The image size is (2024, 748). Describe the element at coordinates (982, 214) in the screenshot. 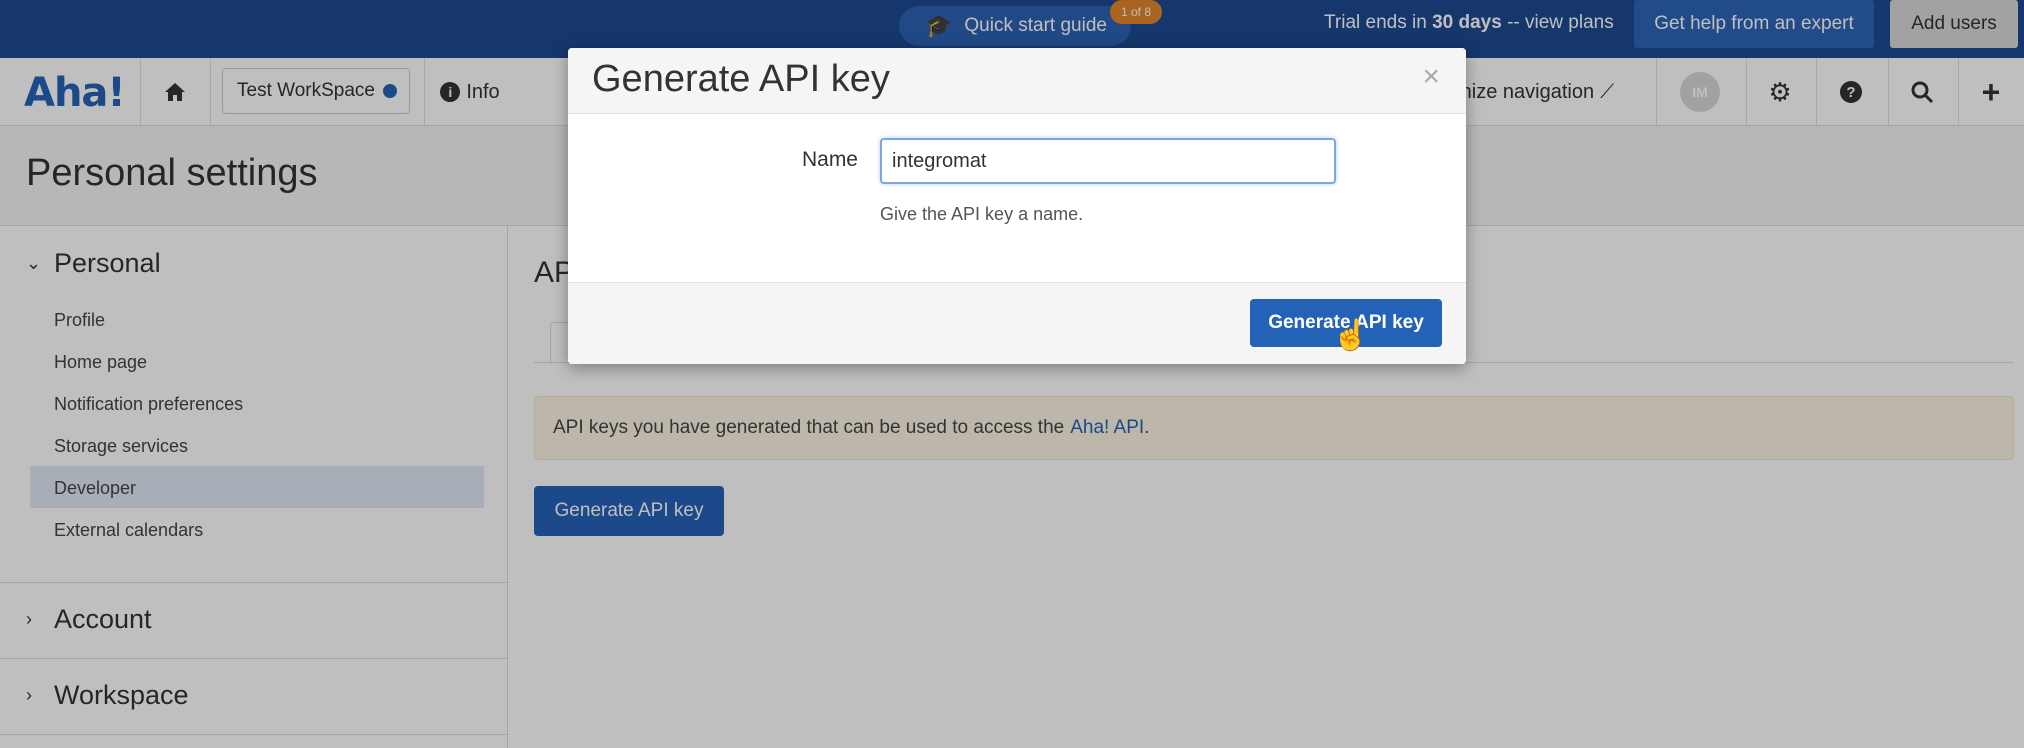

I see `name-field-hint: Give the API key a name.` at that location.